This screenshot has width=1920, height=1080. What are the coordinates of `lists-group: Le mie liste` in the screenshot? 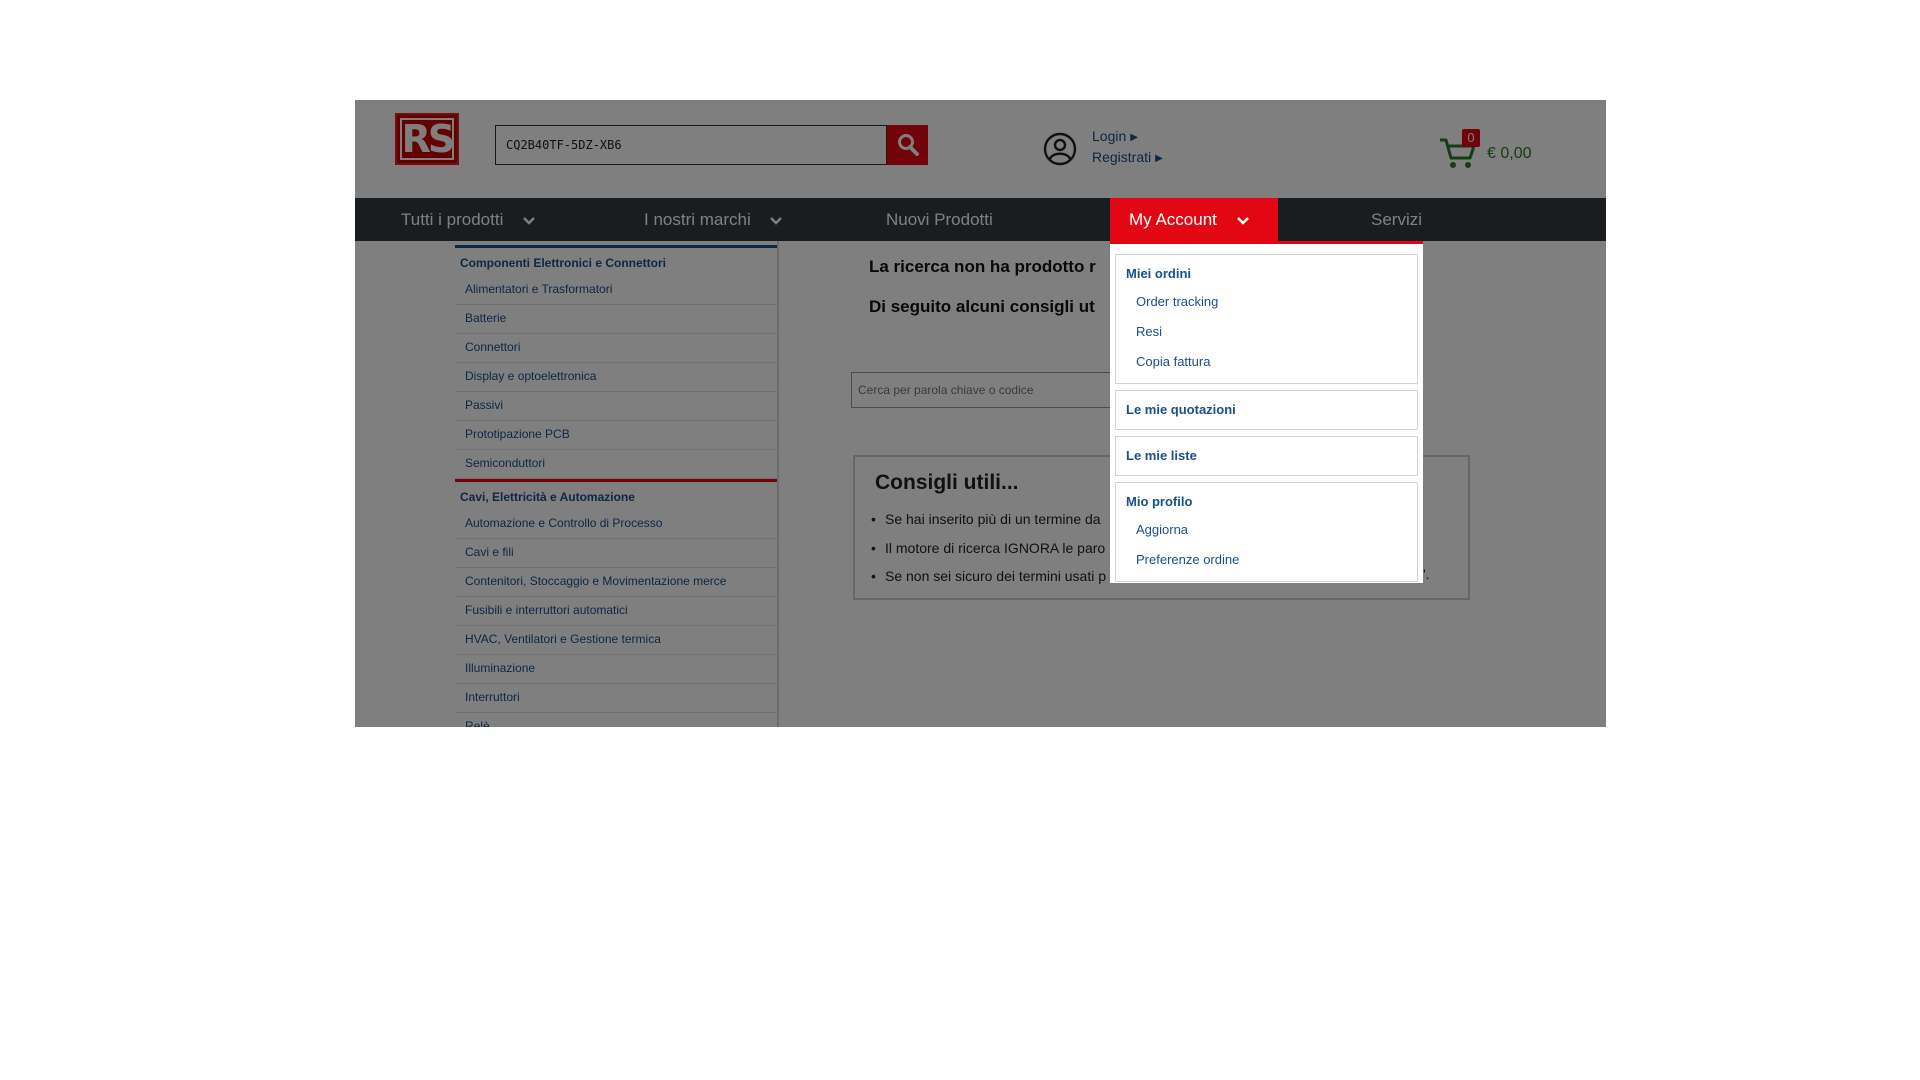 It's located at (1266, 456).